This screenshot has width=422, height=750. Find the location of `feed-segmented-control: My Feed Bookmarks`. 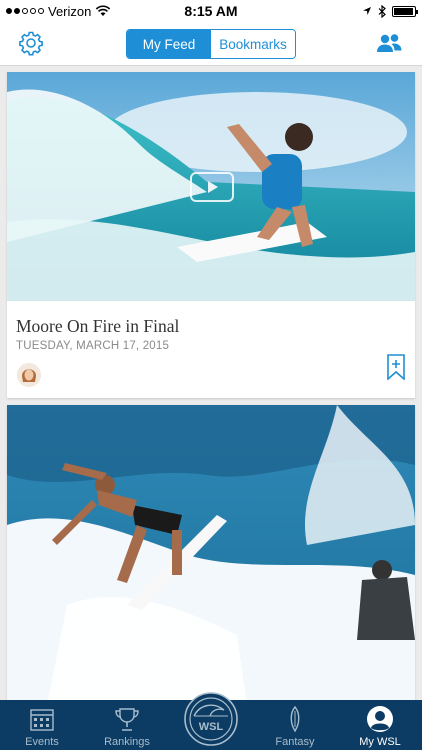

feed-segmented-control: My Feed Bookmarks is located at coordinates (211, 44).